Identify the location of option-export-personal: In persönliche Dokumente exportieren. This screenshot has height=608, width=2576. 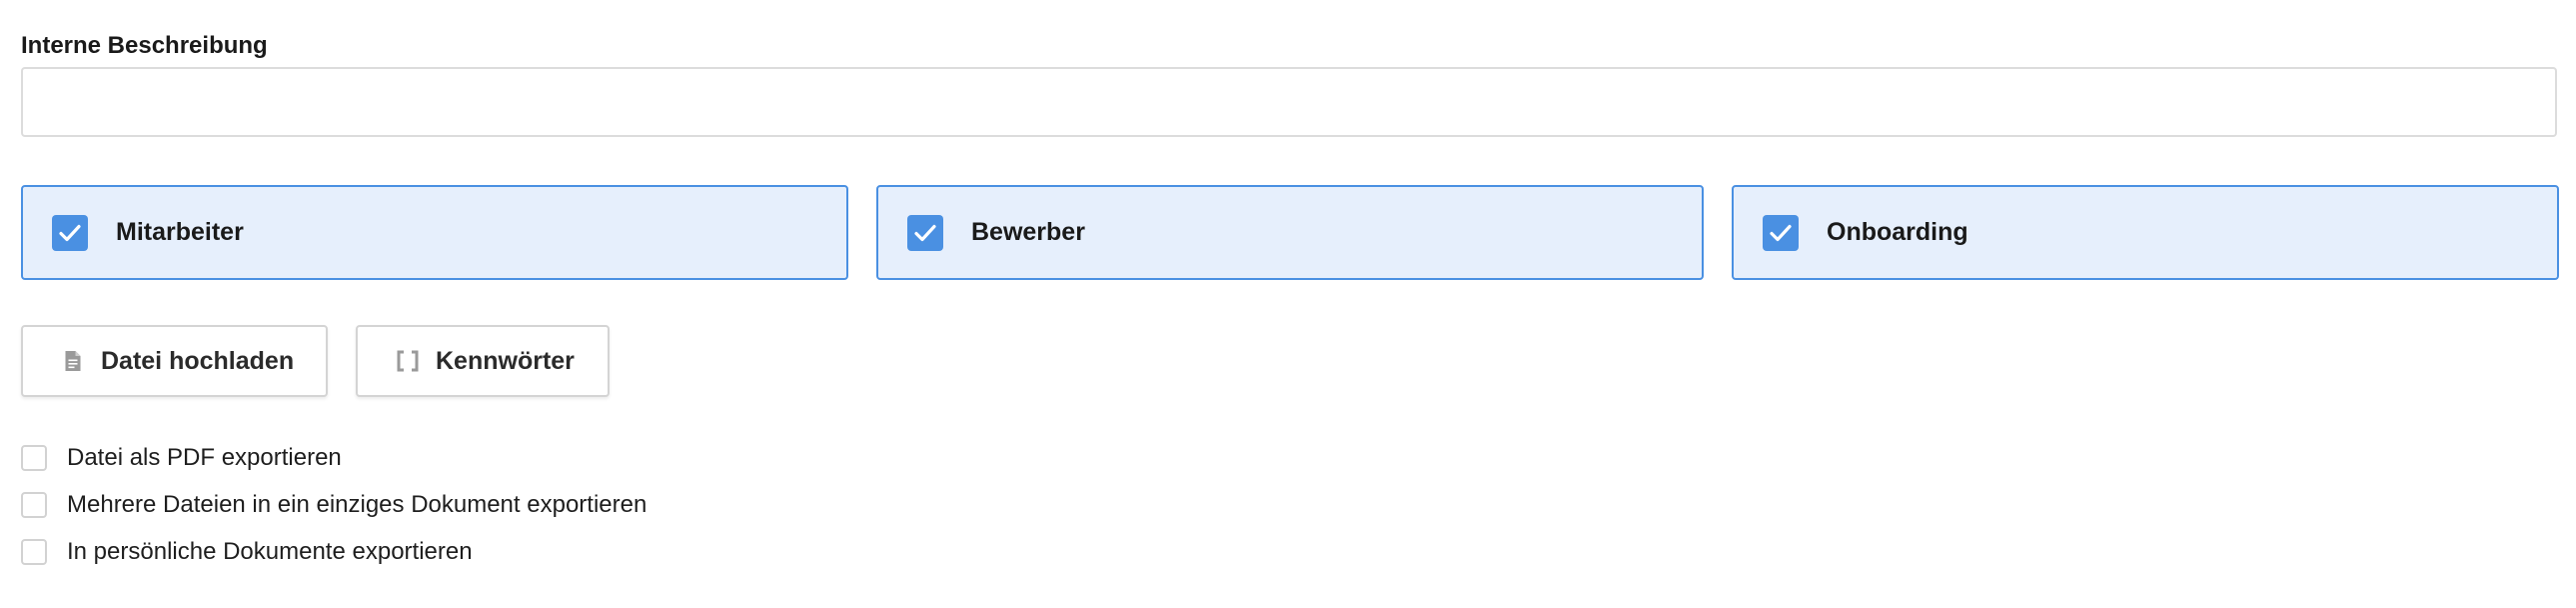
(333, 552).